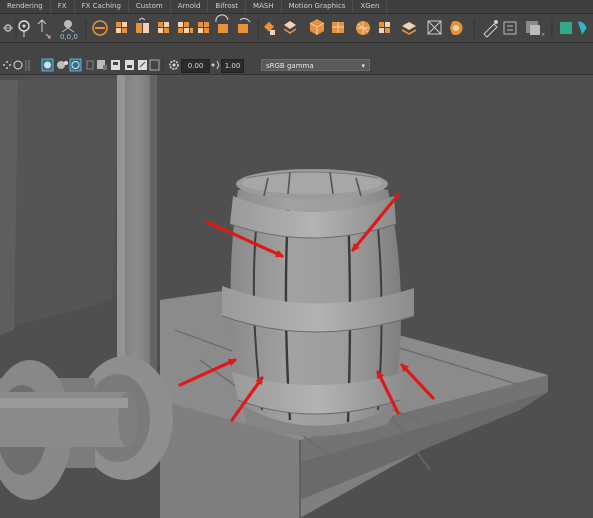 The width and height of the screenshot is (593, 518). What do you see at coordinates (338, 27) in the screenshot?
I see `sphere-icon` at bounding box center [338, 27].